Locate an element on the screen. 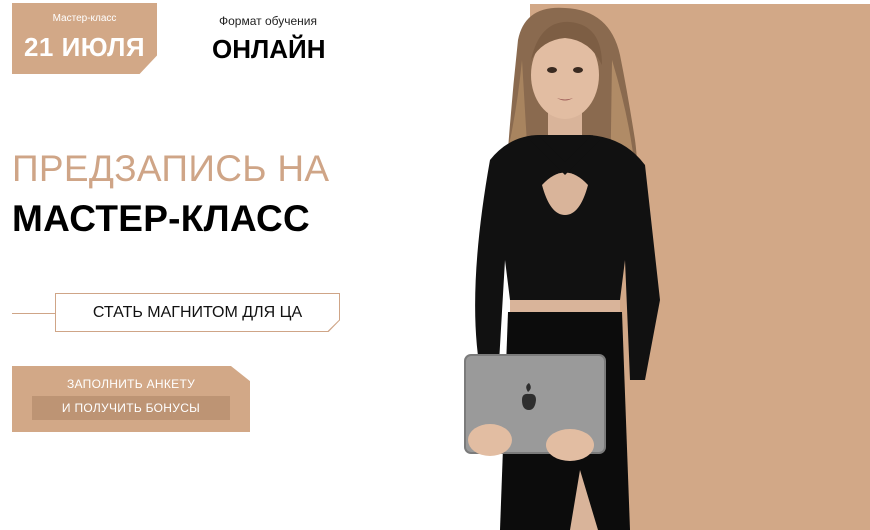  format-value: ОНЛАЙН is located at coordinates (269, 49).